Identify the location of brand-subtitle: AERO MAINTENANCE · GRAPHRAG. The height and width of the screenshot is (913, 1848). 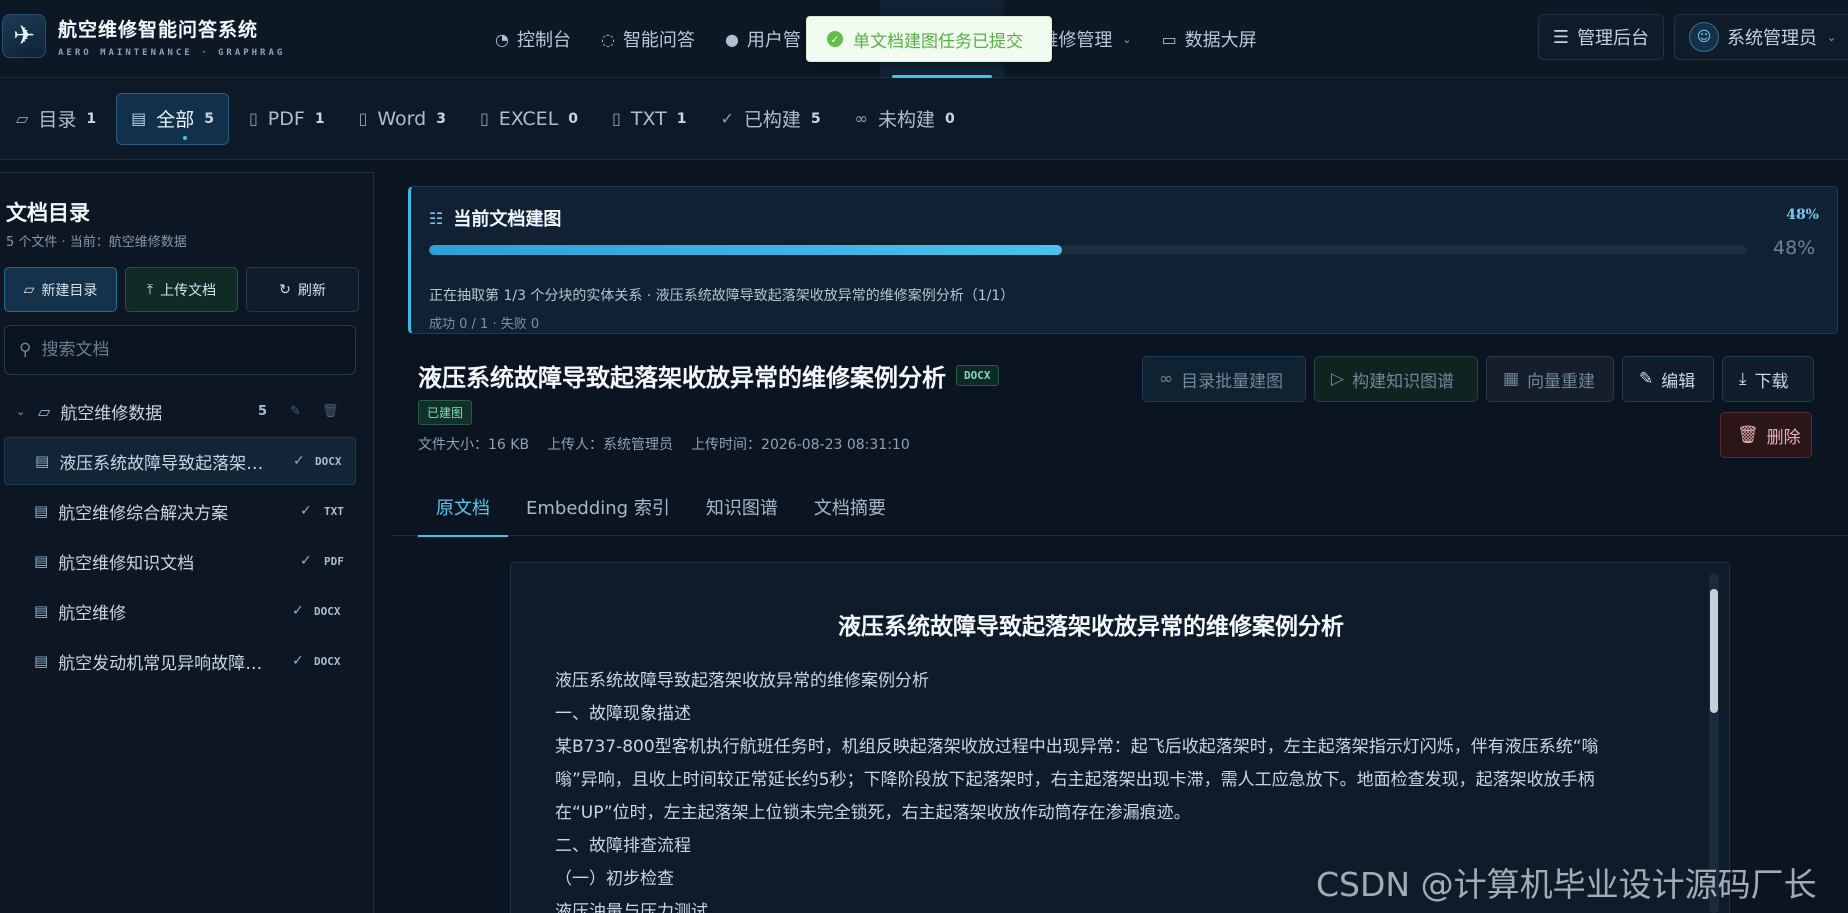
(172, 52).